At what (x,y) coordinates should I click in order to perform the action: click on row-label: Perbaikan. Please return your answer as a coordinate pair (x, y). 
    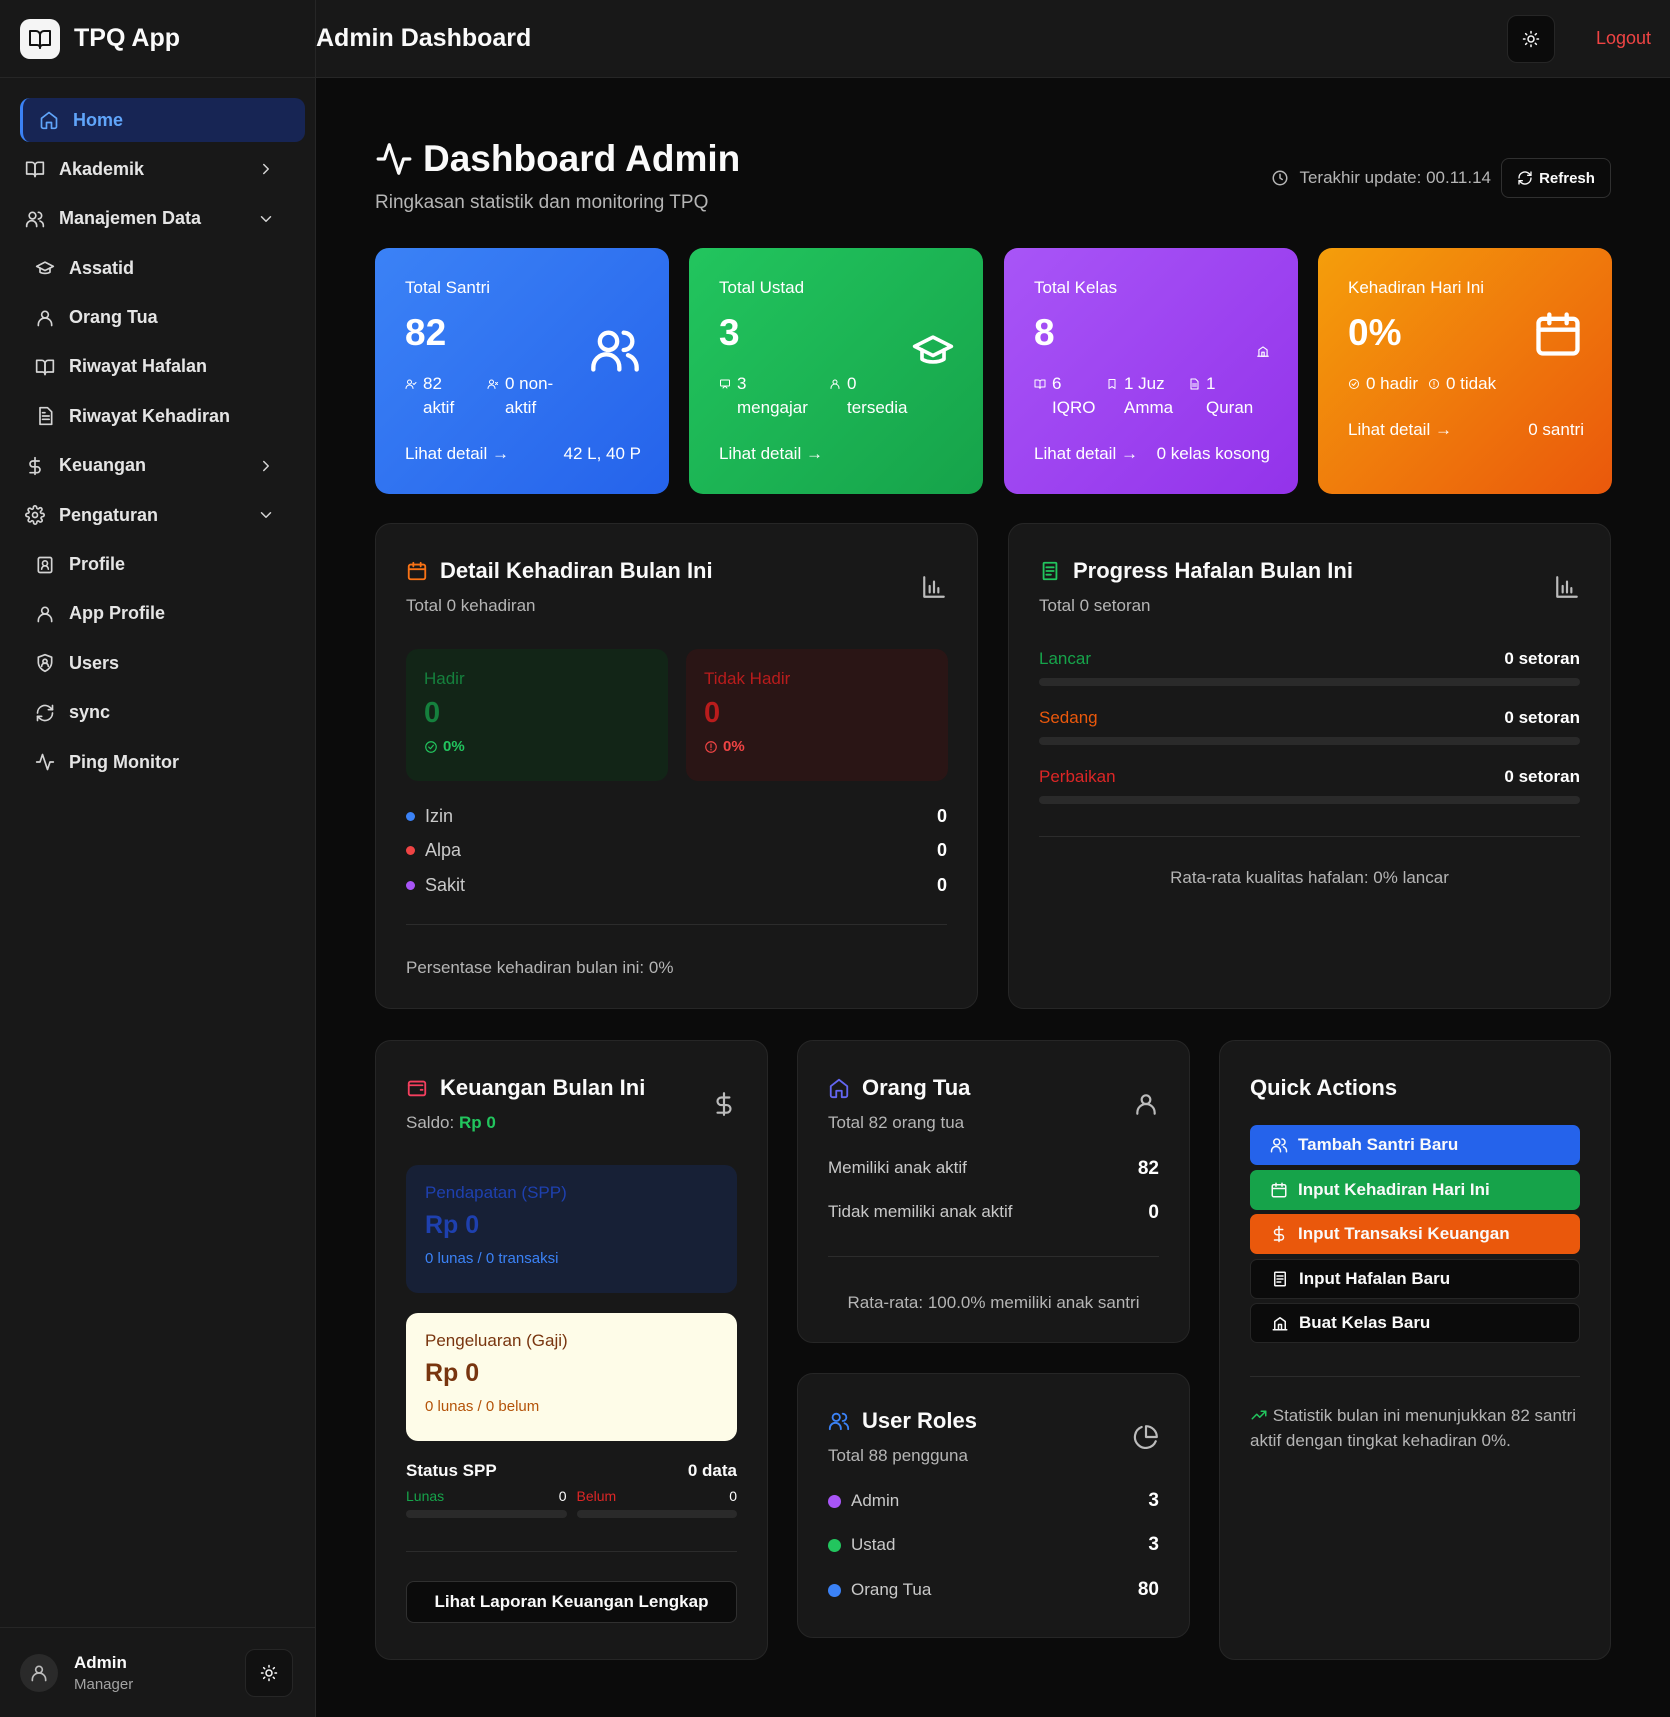
    Looking at the image, I should click on (1077, 776).